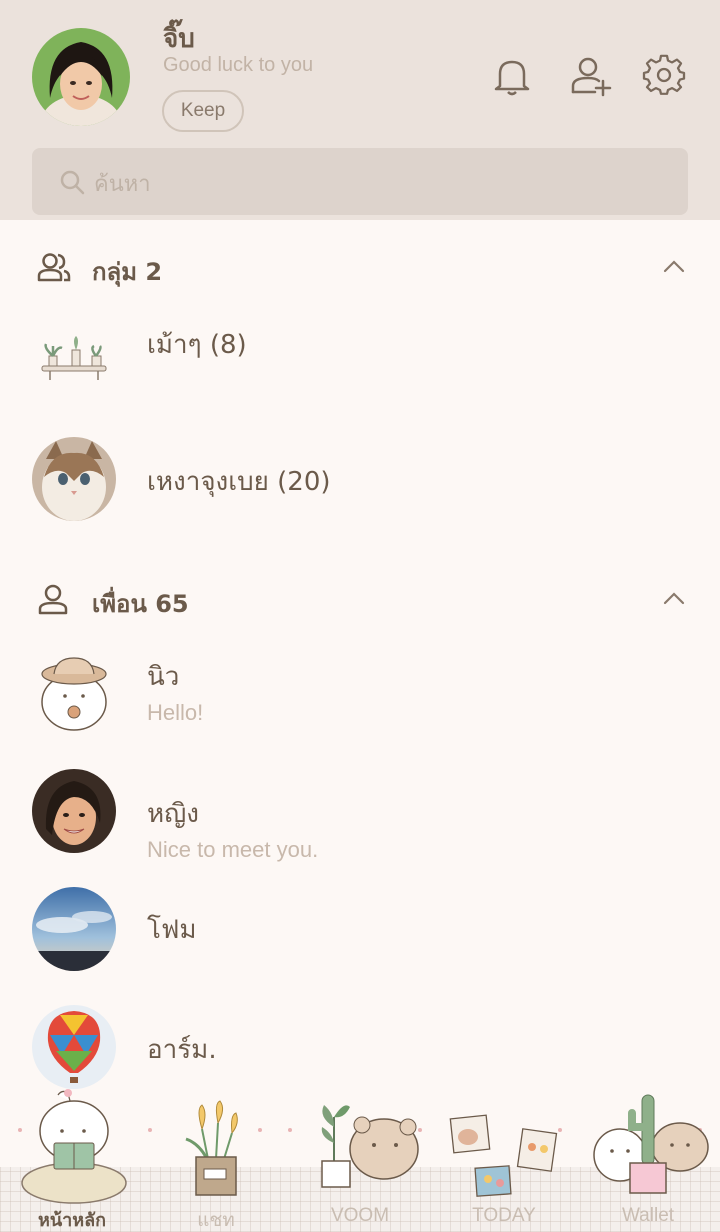 The width and height of the screenshot is (720, 1232). What do you see at coordinates (172, 930) in the screenshot?
I see `friend-name: โฟม` at bounding box center [172, 930].